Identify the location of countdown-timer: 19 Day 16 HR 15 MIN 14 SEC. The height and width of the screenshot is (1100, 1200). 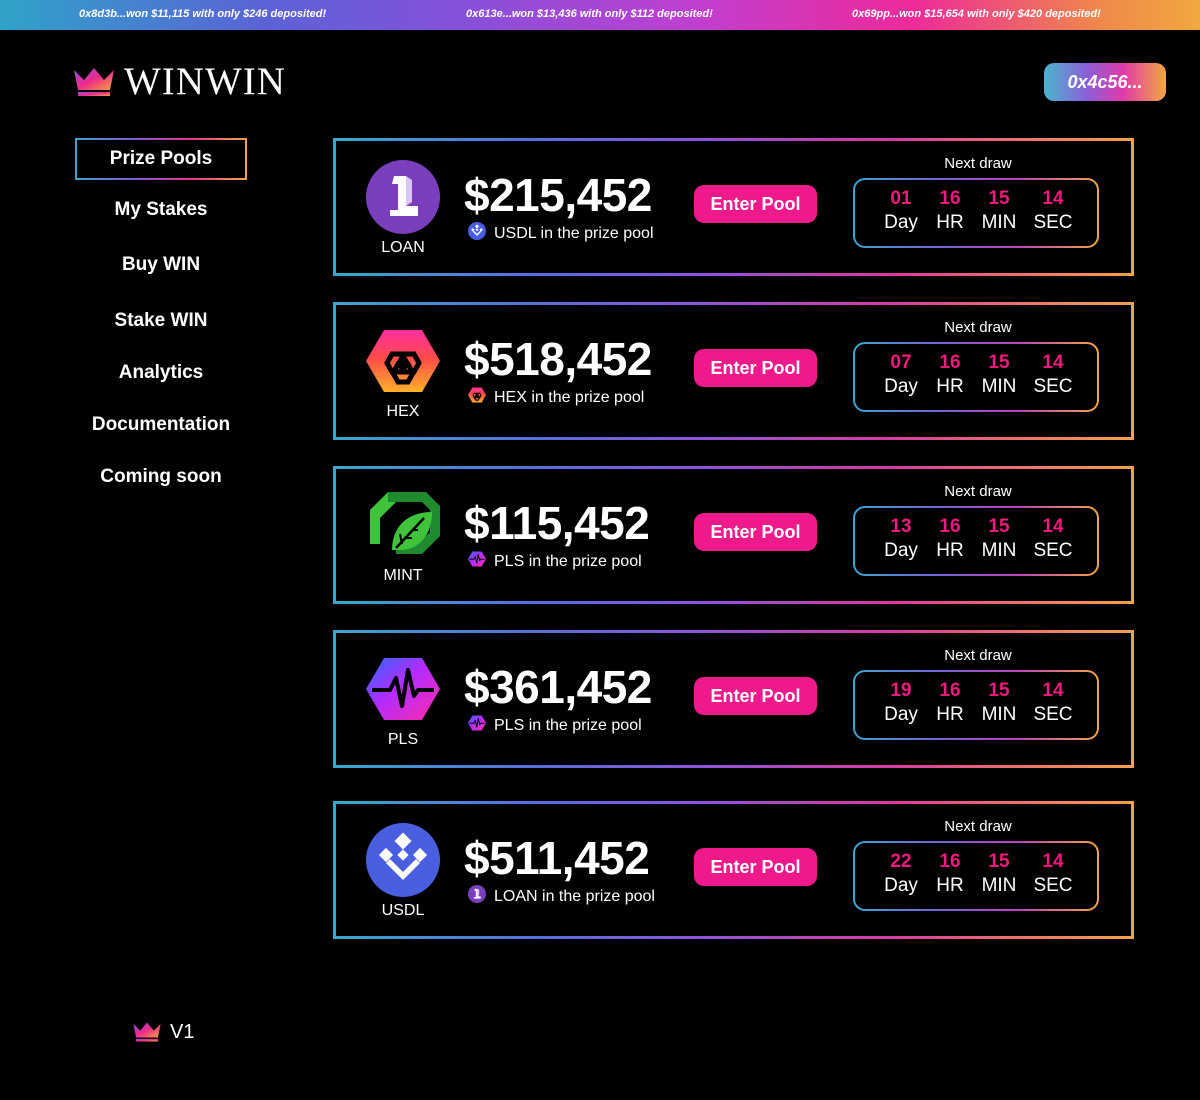
(976, 705).